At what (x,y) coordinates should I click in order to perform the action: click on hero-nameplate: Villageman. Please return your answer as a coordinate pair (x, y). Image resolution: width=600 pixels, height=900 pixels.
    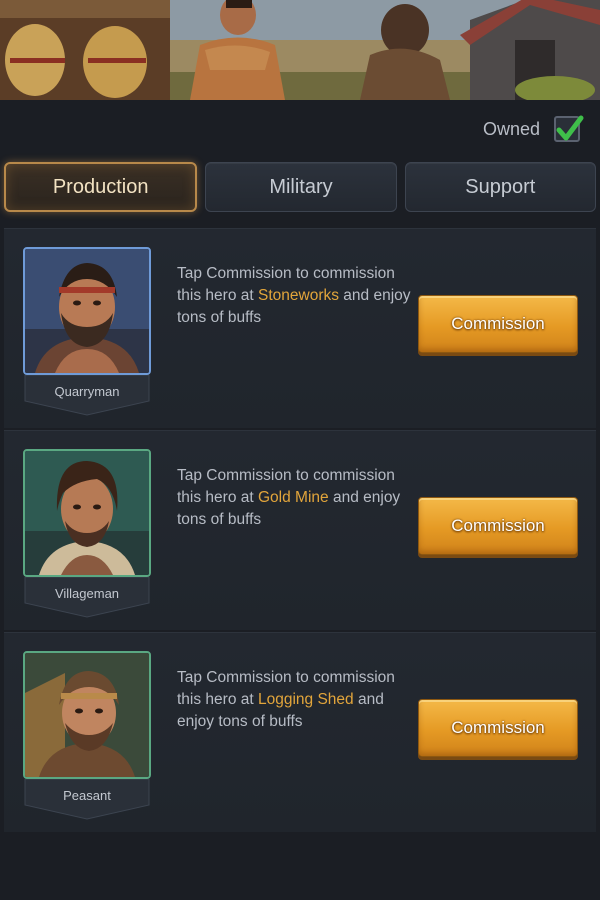
    Looking at the image, I should click on (87, 598).